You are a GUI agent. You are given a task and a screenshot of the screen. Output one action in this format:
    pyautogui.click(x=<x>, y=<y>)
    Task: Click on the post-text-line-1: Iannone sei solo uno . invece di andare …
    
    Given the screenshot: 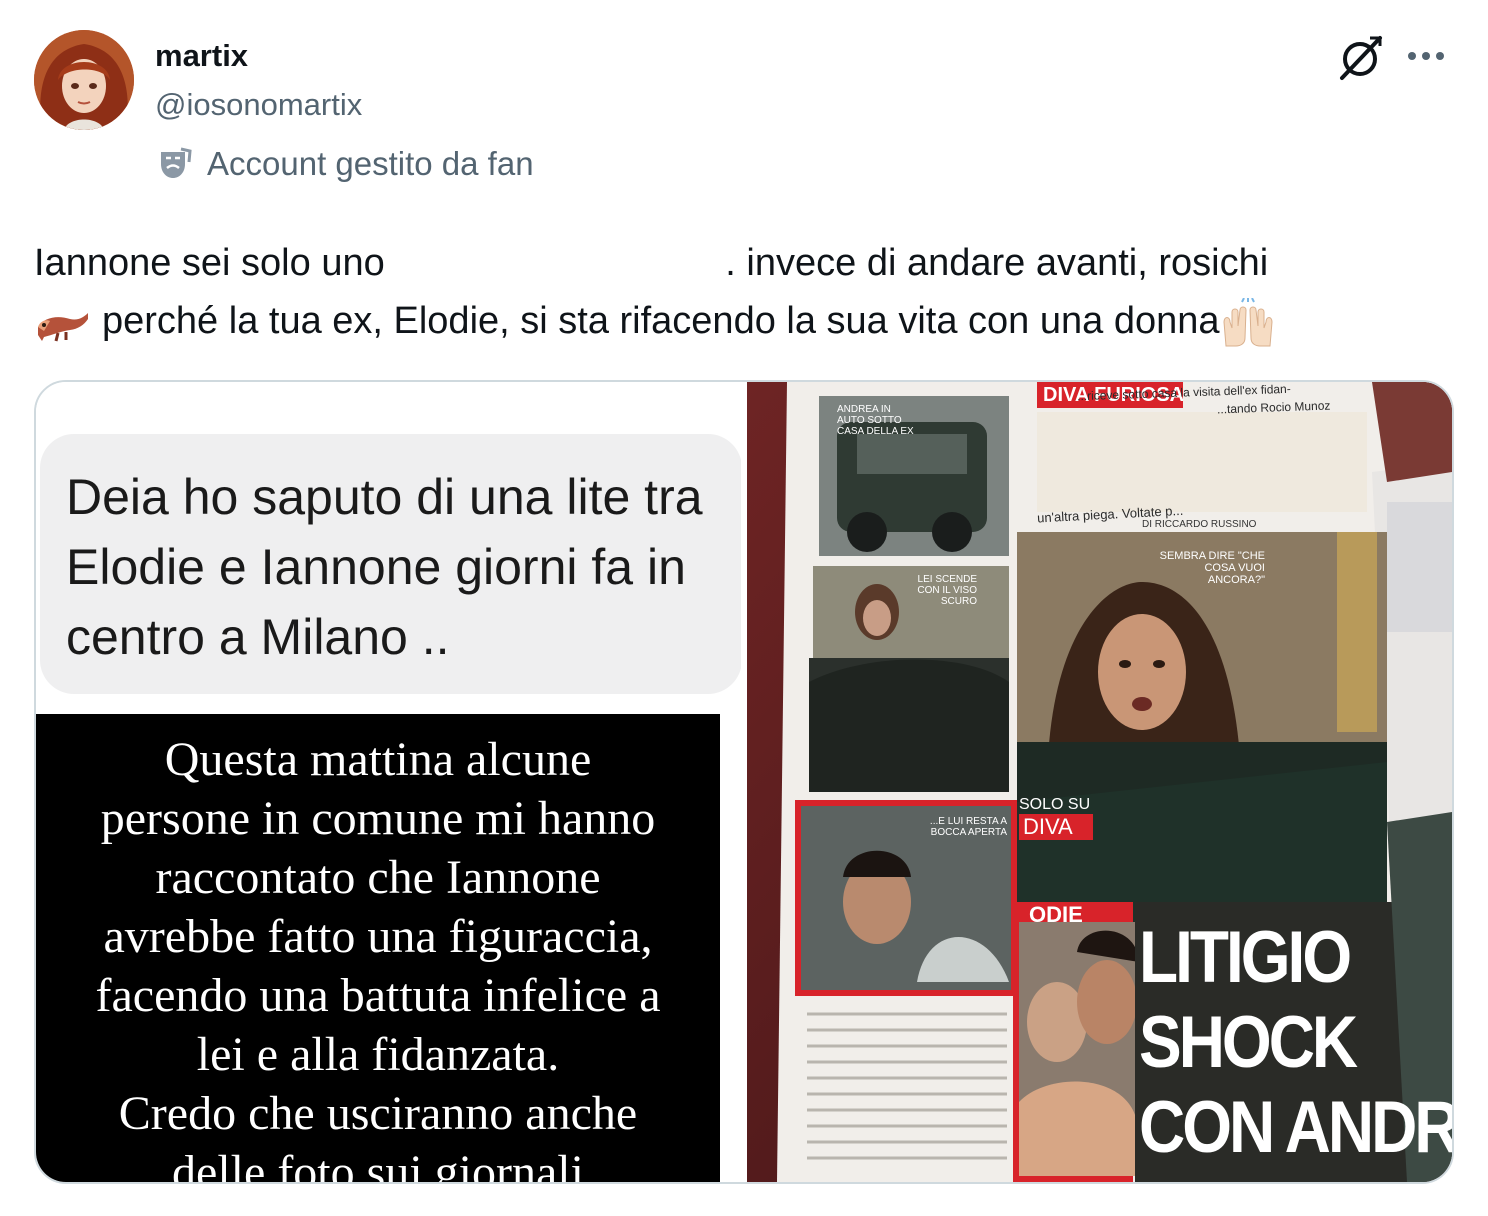 What is the action you would take?
    pyautogui.click(x=744, y=263)
    